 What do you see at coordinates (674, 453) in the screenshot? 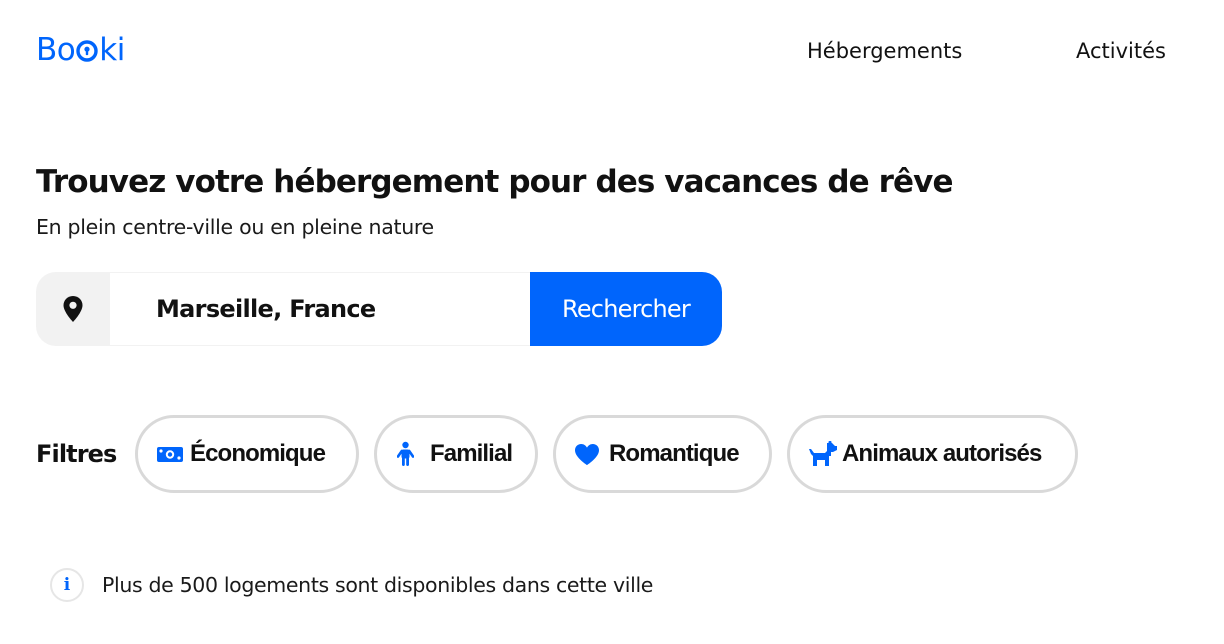
I see `filter-romantique-label: Romantique` at bounding box center [674, 453].